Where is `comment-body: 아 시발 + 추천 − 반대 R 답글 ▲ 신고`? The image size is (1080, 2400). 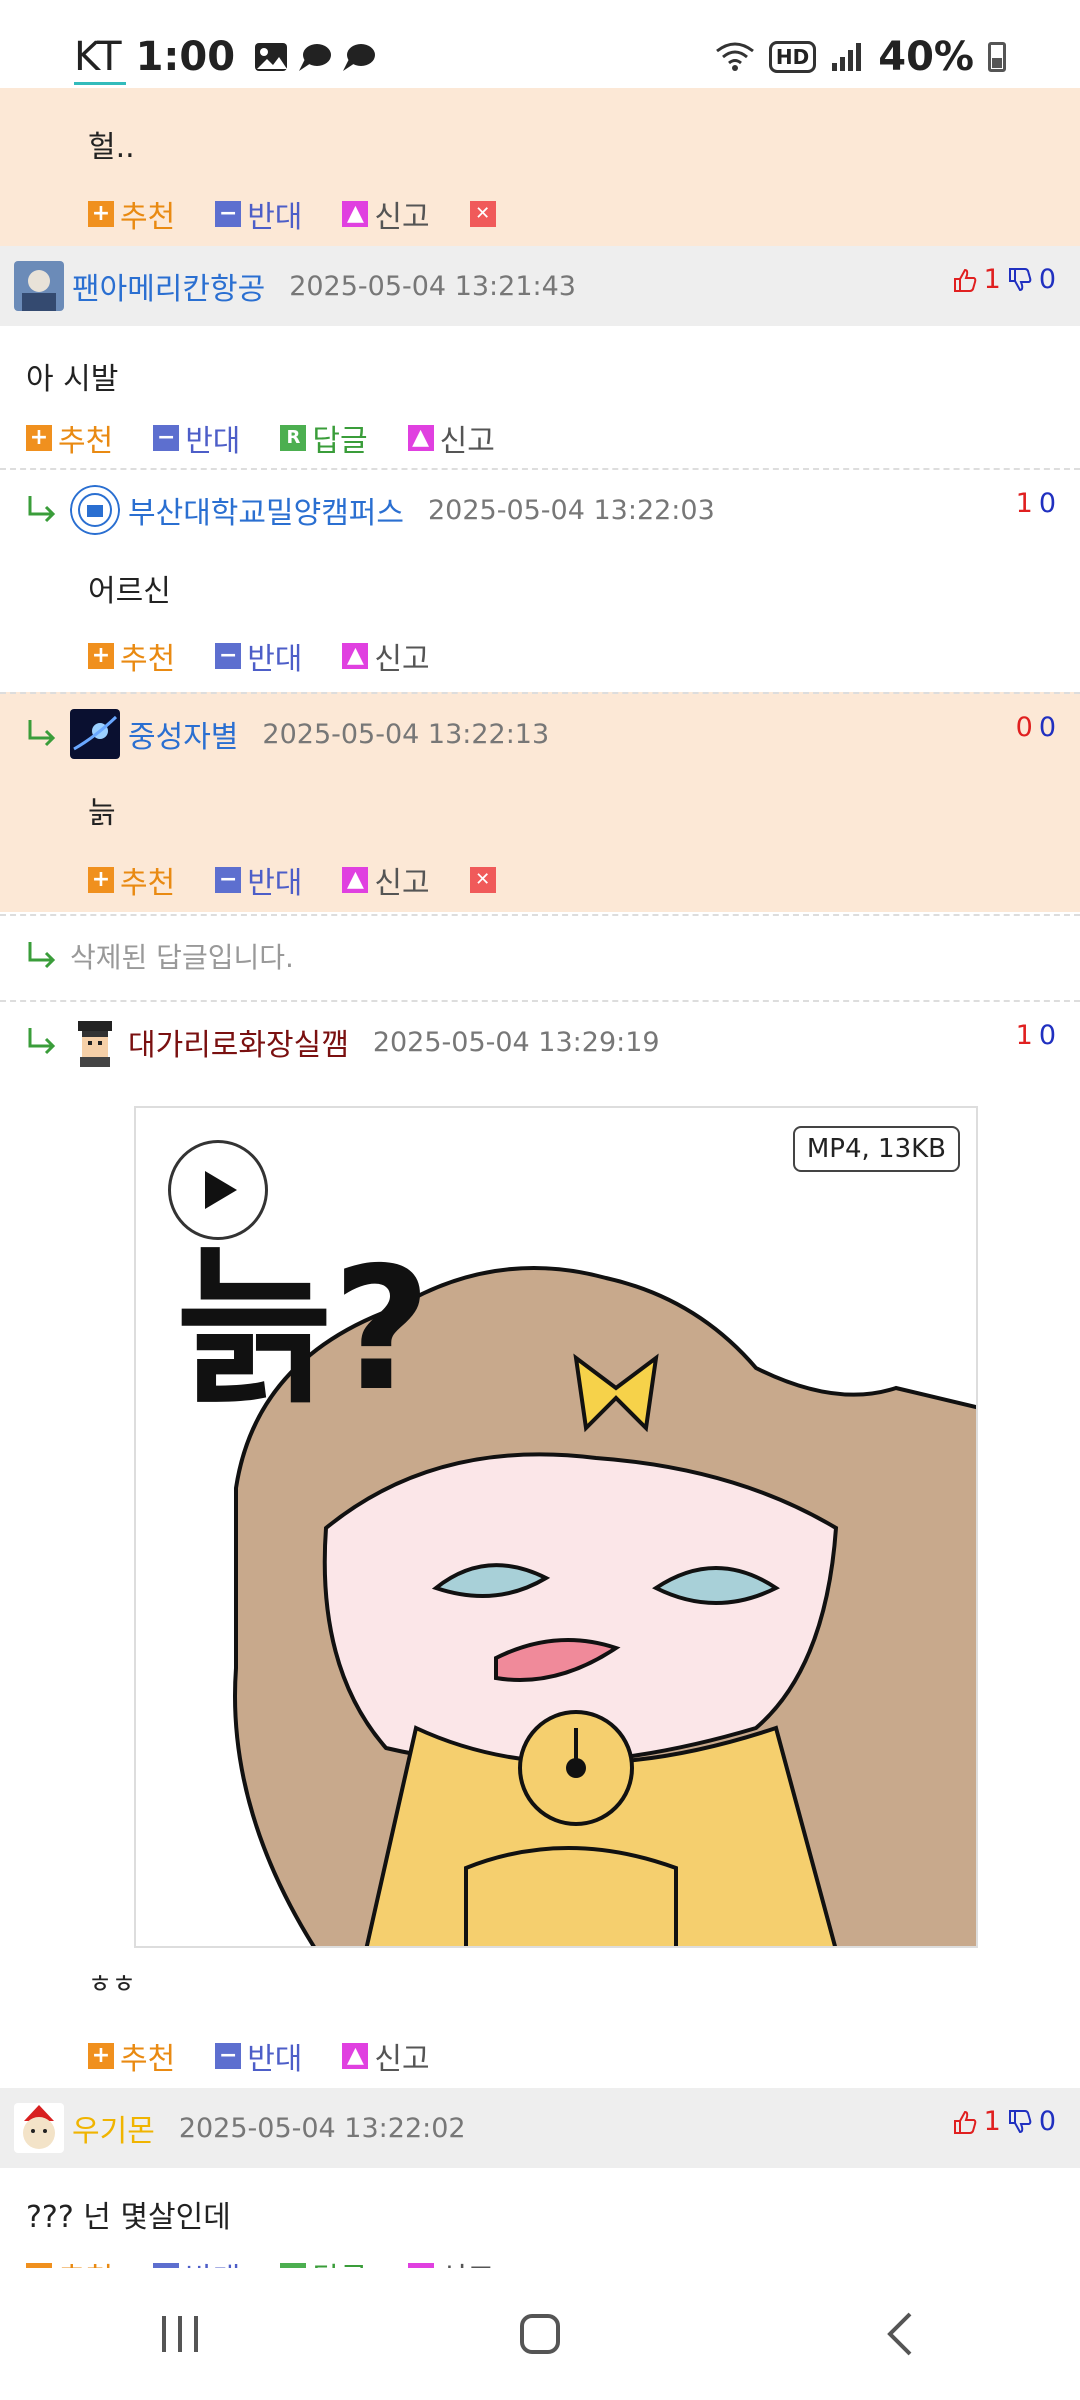 comment-body: 아 시발 + 추천 − 반대 R 답글 ▲ 신고 is located at coordinates (540, 400).